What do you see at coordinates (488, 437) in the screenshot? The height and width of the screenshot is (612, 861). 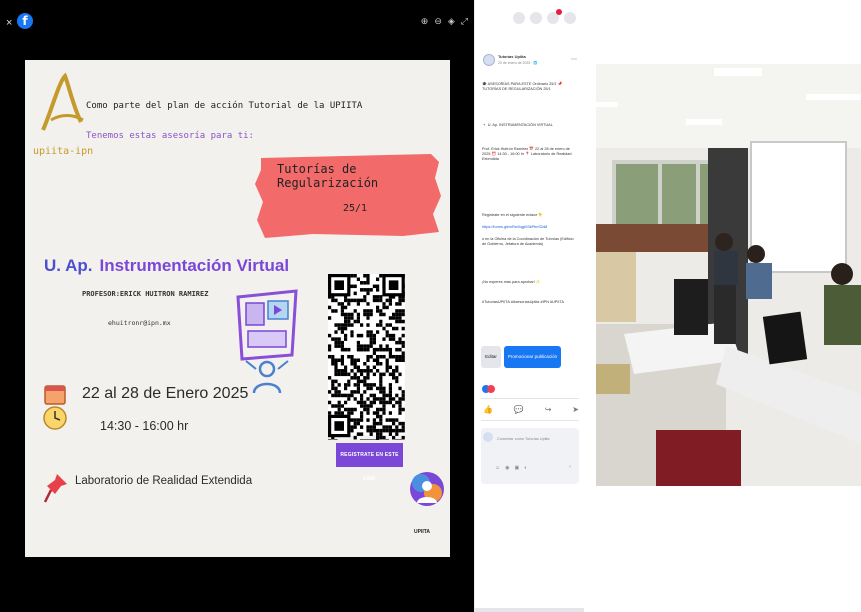 I see `commenter-avatar` at bounding box center [488, 437].